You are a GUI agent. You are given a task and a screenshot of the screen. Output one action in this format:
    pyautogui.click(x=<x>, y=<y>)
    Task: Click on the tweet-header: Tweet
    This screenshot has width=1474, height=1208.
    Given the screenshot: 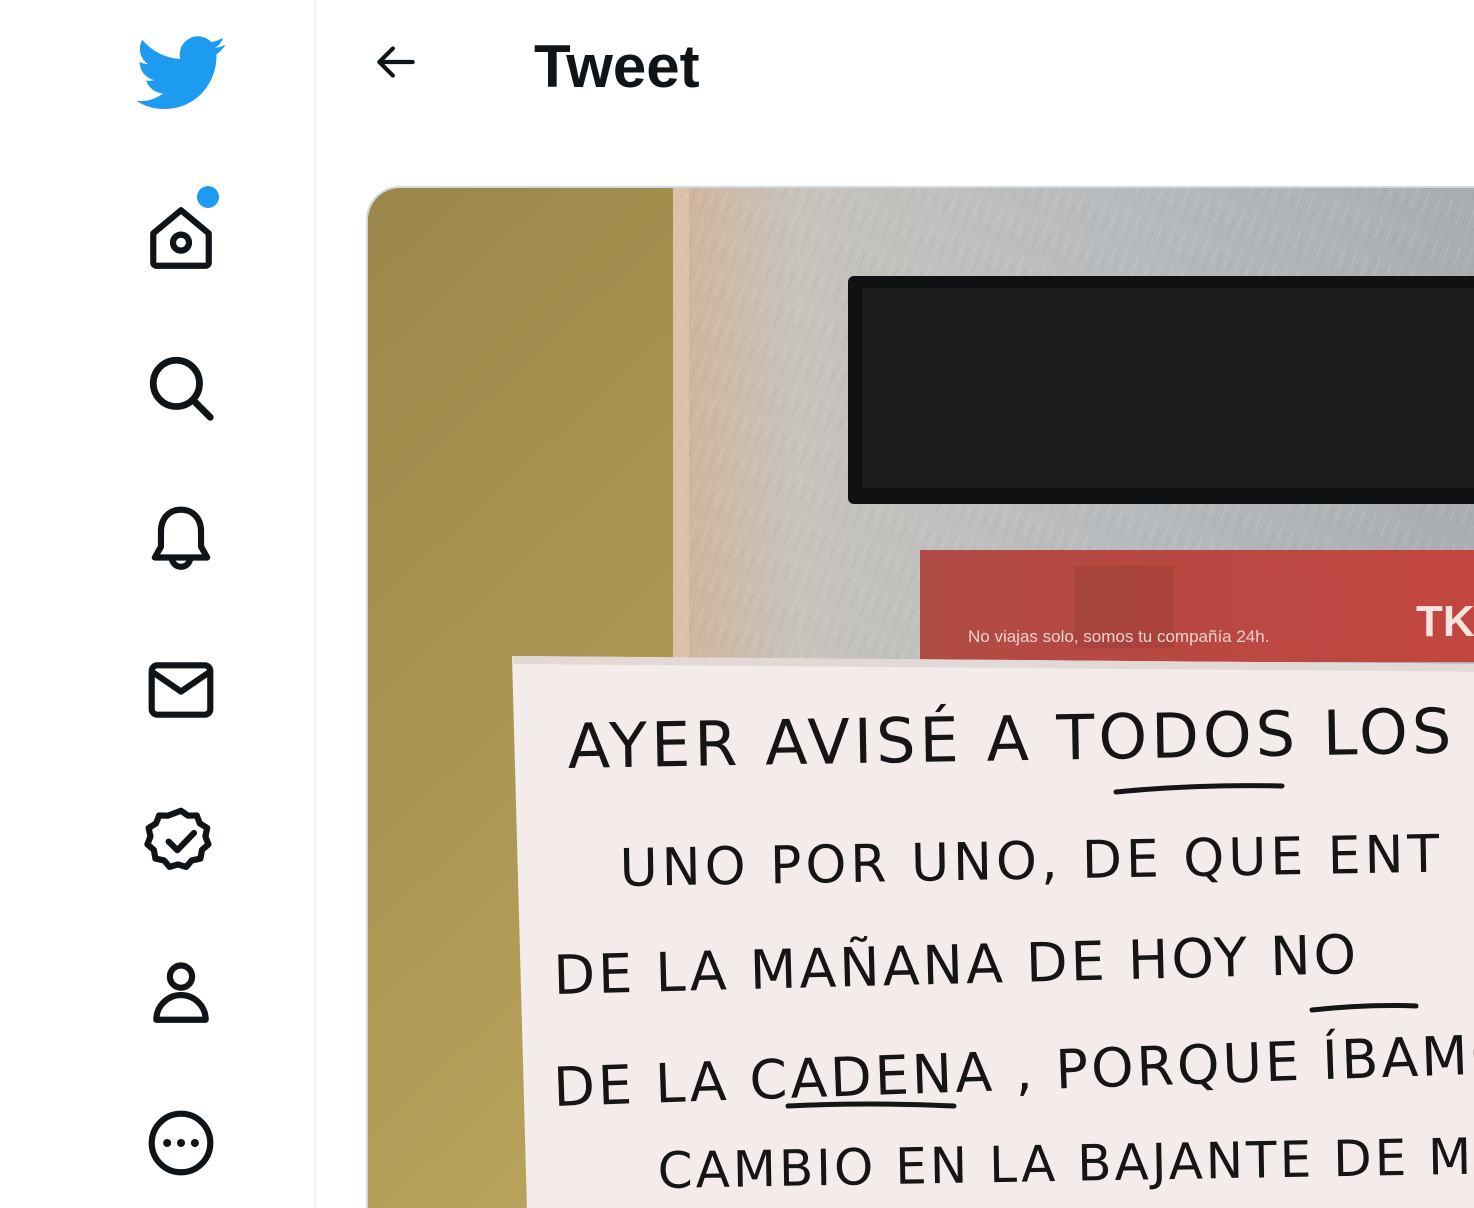 What is the action you would take?
    pyautogui.click(x=896, y=66)
    